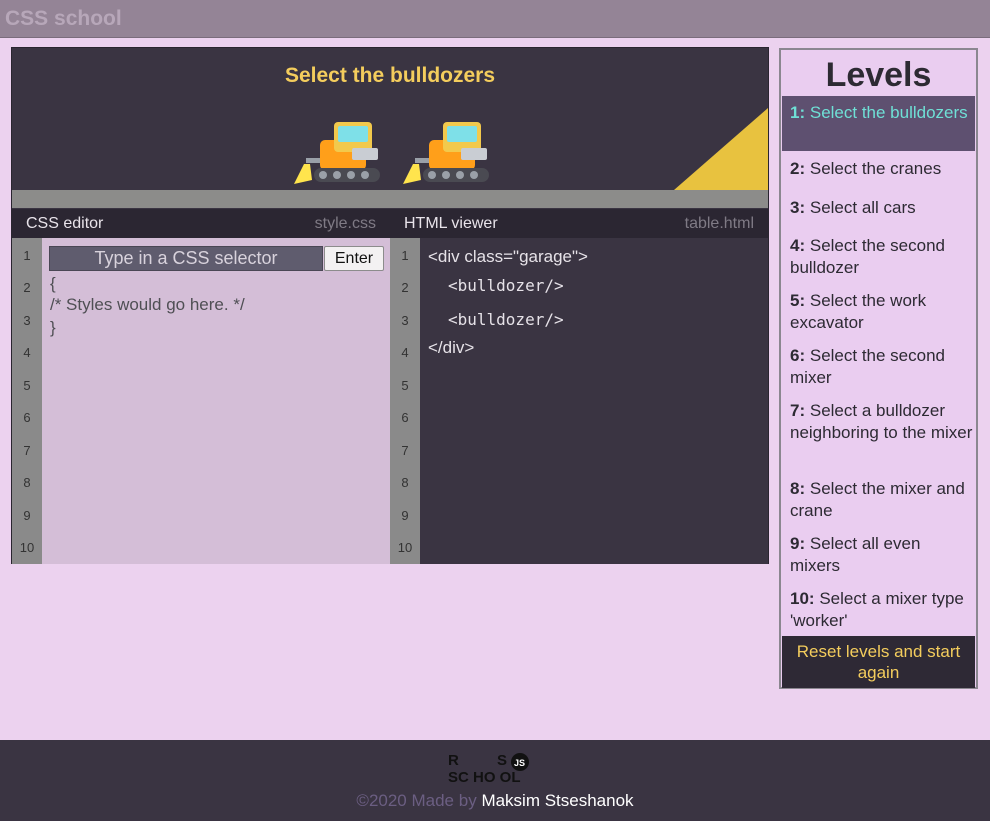  I want to click on level-number: 4:, so click(798, 245).